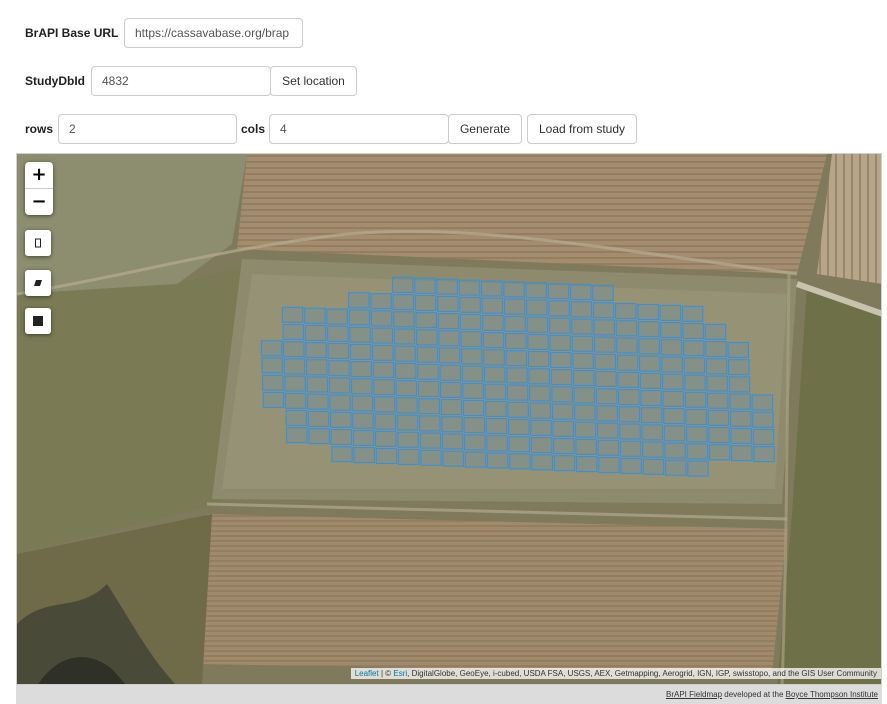 This screenshot has width=887, height=704. What do you see at coordinates (39, 201) in the screenshot?
I see `zoom-out-button: −` at bounding box center [39, 201].